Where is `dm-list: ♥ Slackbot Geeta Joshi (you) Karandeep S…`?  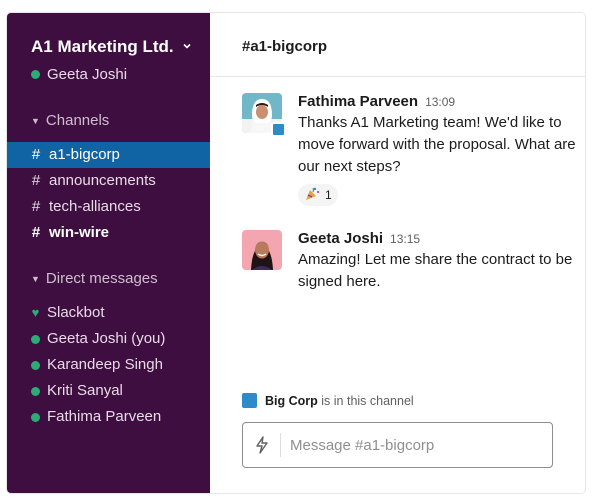 dm-list: ♥ Slackbot Geeta Joshi (you) Karandeep S… is located at coordinates (108, 365).